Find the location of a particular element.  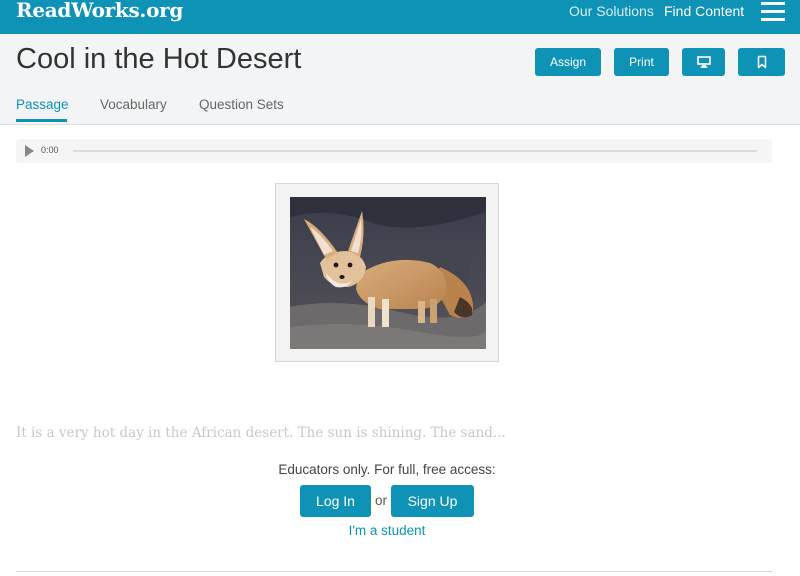

divider is located at coordinates (394, 571).